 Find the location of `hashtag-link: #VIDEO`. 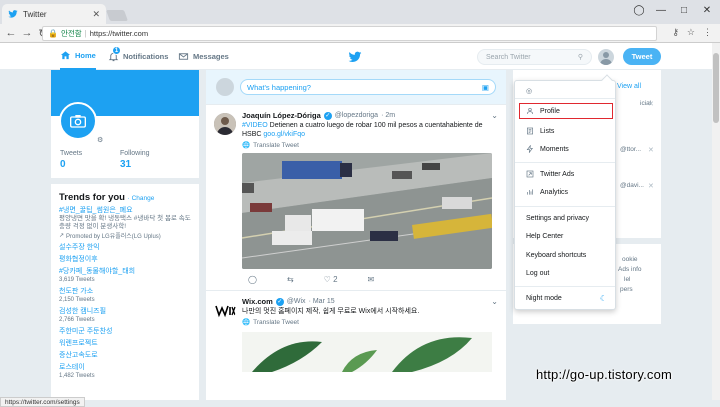

hashtag-link: #VIDEO is located at coordinates (255, 125).